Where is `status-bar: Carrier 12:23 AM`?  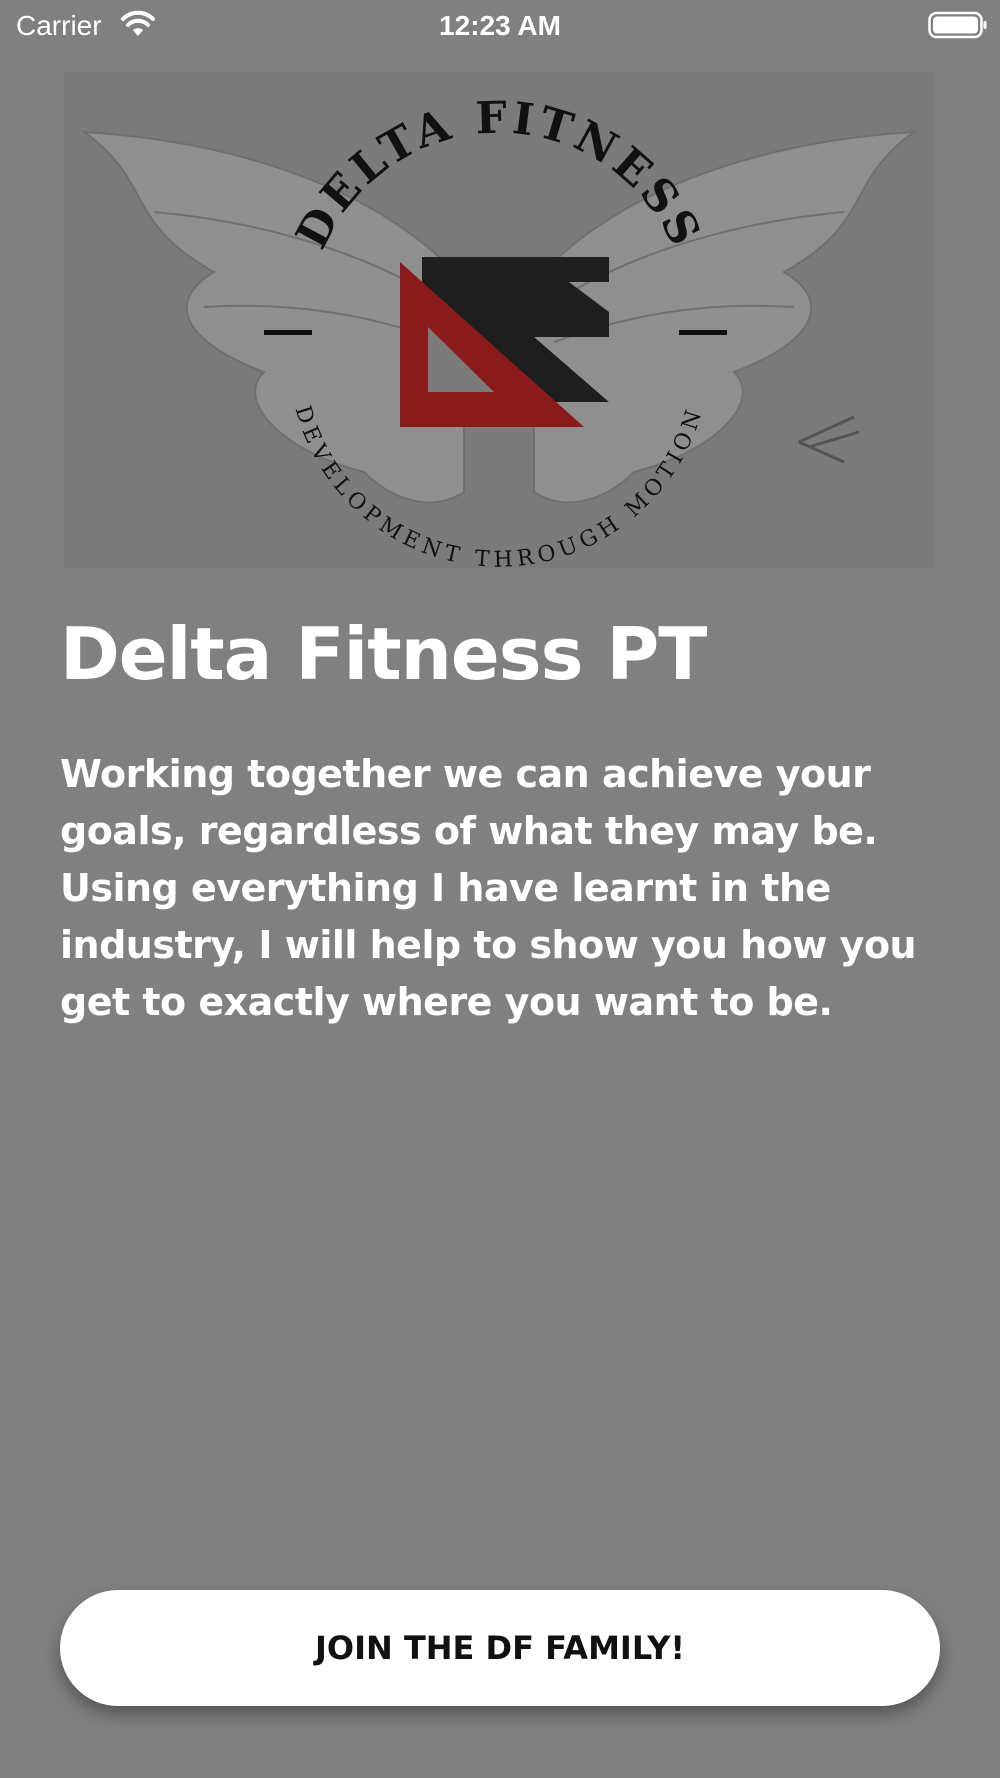
status-bar: Carrier 12:23 AM is located at coordinates (500, 26).